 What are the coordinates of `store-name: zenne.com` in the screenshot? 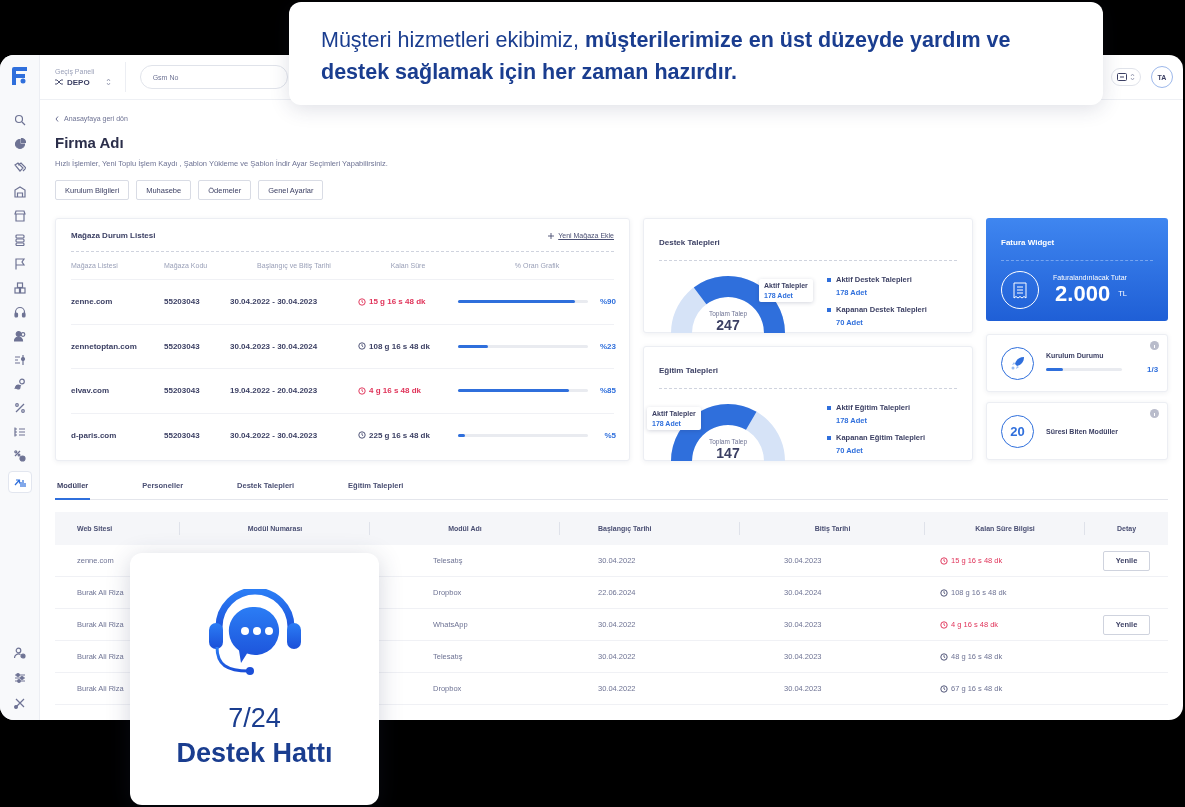 It's located at (92, 302).